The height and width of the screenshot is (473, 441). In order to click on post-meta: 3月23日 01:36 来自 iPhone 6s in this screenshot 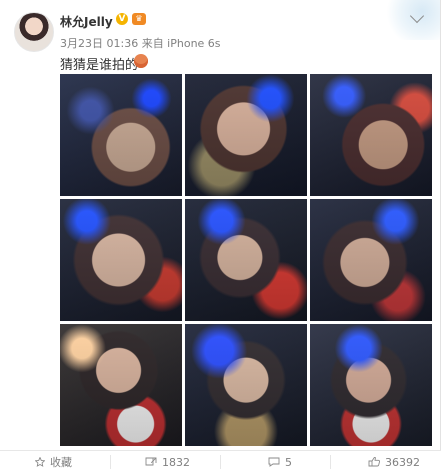, I will do `click(140, 43)`.